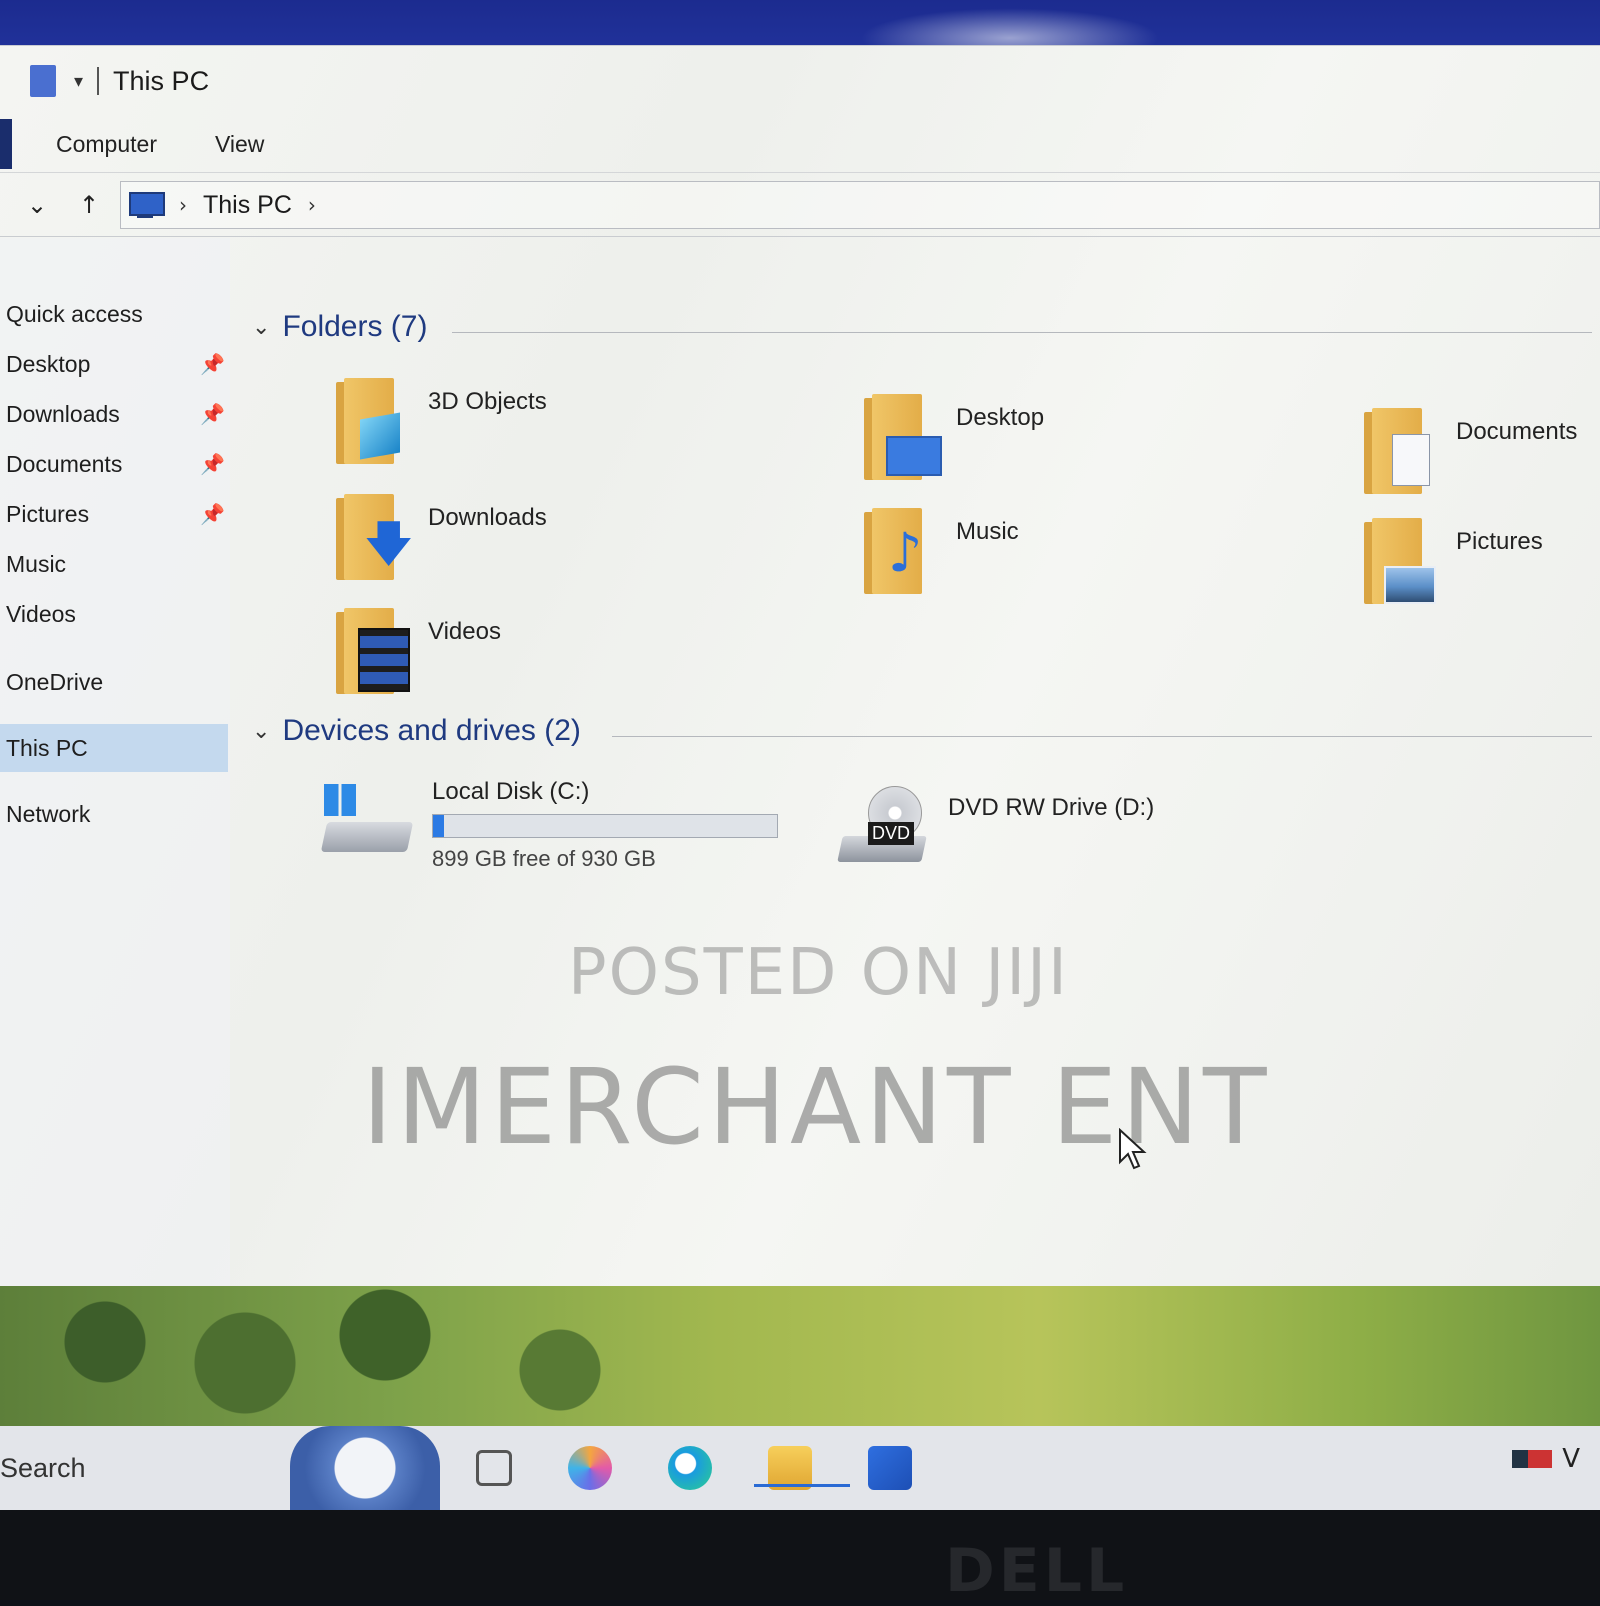 The image size is (1600, 1606). What do you see at coordinates (98, 81) in the screenshot?
I see `title-separator` at bounding box center [98, 81].